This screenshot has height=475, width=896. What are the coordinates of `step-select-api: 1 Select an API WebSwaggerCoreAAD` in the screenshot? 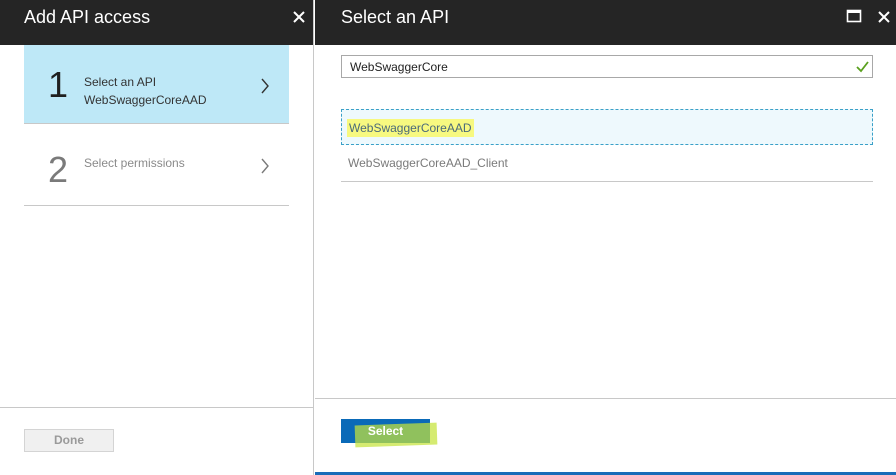 It's located at (156, 84).